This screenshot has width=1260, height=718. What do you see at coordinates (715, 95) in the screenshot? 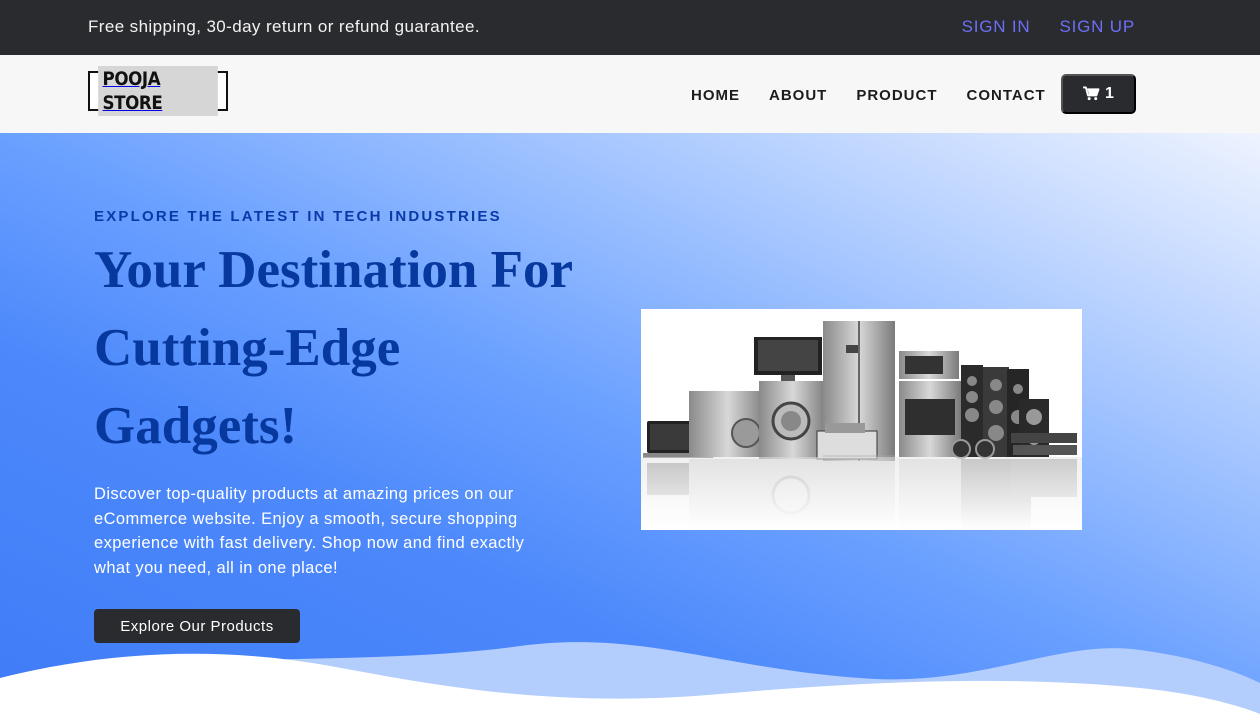
I see `nav-link-home: HOME` at bounding box center [715, 95].